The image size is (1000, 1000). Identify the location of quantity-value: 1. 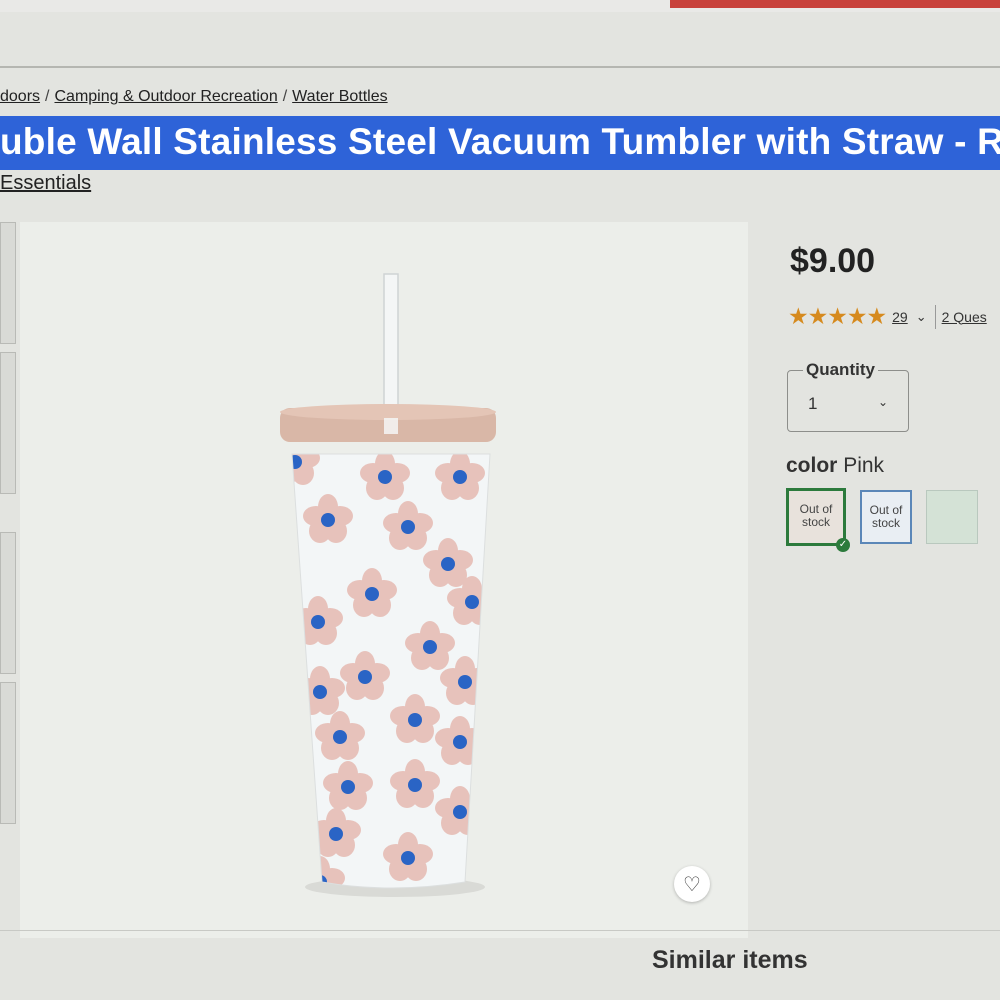
(813, 403).